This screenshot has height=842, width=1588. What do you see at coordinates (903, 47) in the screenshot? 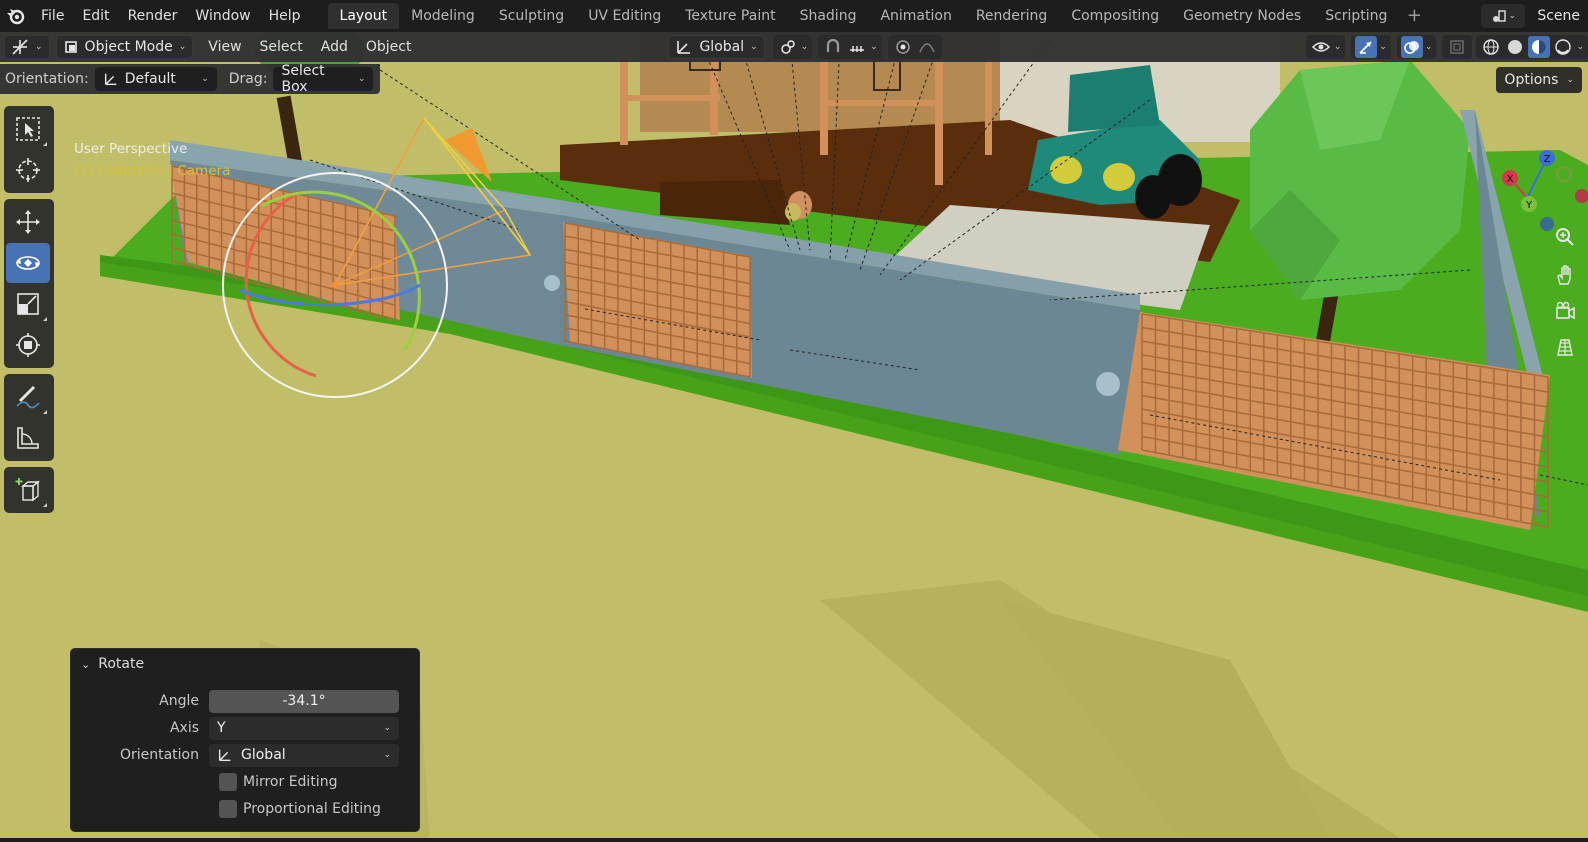
I see `proportional-edit-icon` at bounding box center [903, 47].